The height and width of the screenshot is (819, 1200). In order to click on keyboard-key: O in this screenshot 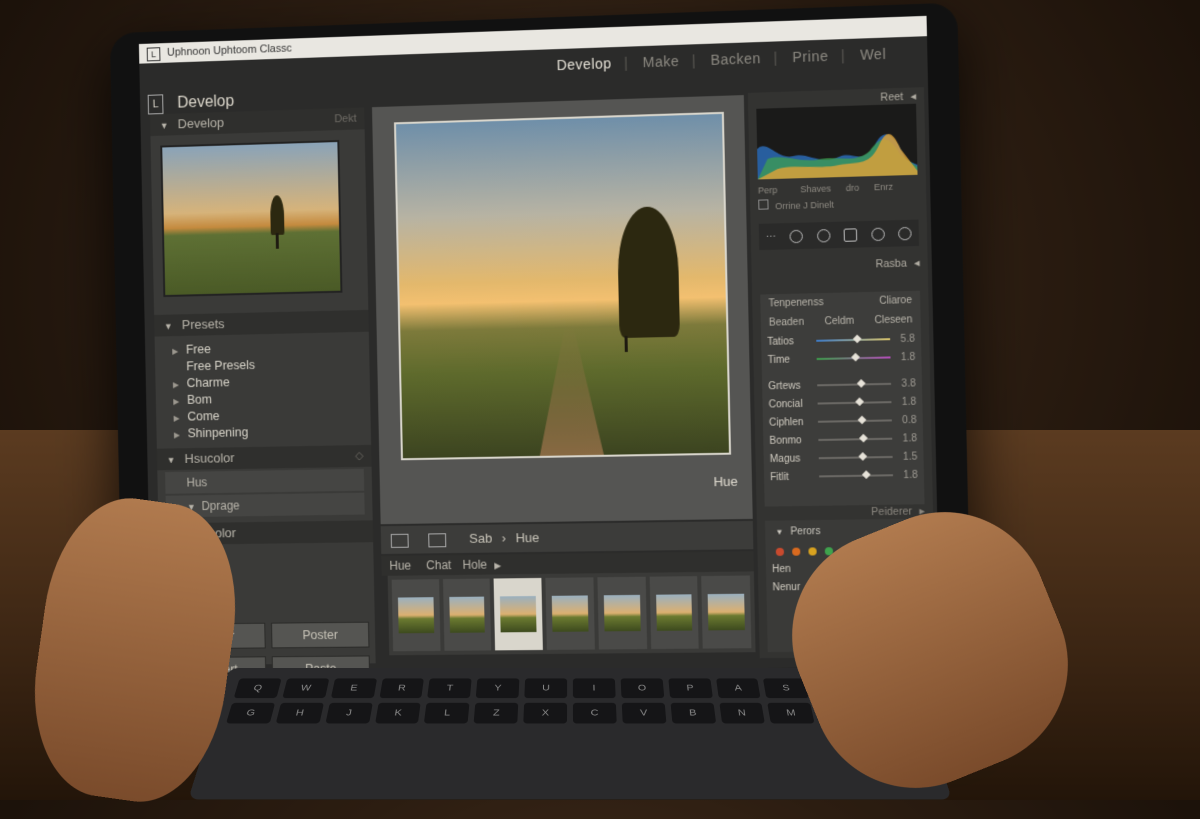, I will do `click(642, 688)`.